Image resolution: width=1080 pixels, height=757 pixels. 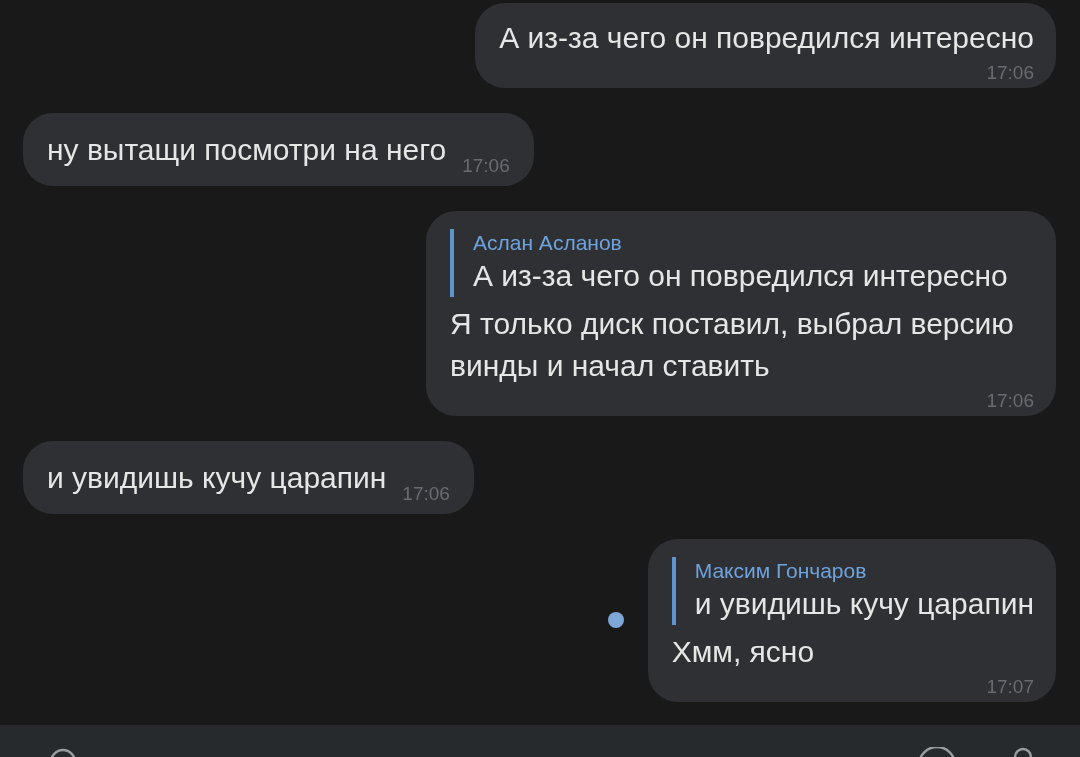 What do you see at coordinates (548, 243) in the screenshot?
I see `reply-author: Аслан Асланов` at bounding box center [548, 243].